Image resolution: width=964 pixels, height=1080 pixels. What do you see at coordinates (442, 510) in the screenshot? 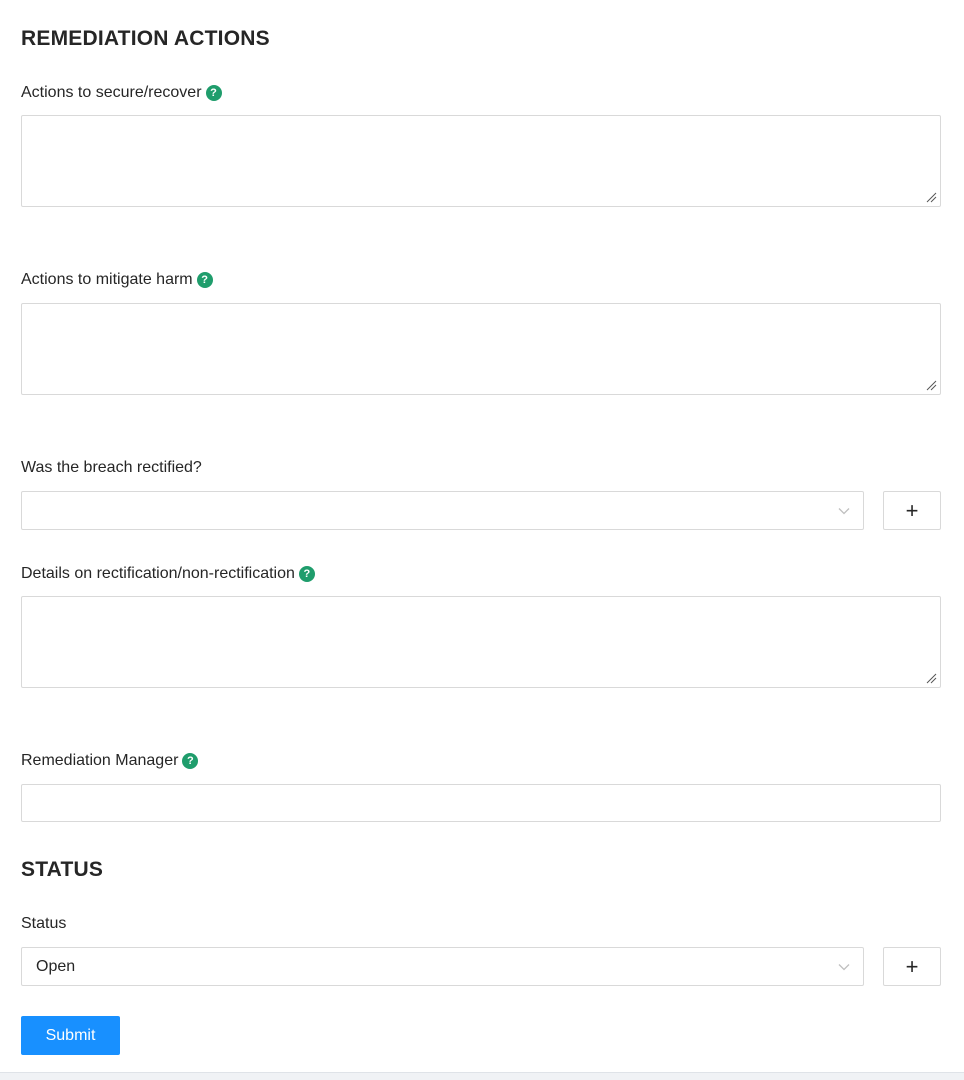
I see `breach-rectified-select` at bounding box center [442, 510].